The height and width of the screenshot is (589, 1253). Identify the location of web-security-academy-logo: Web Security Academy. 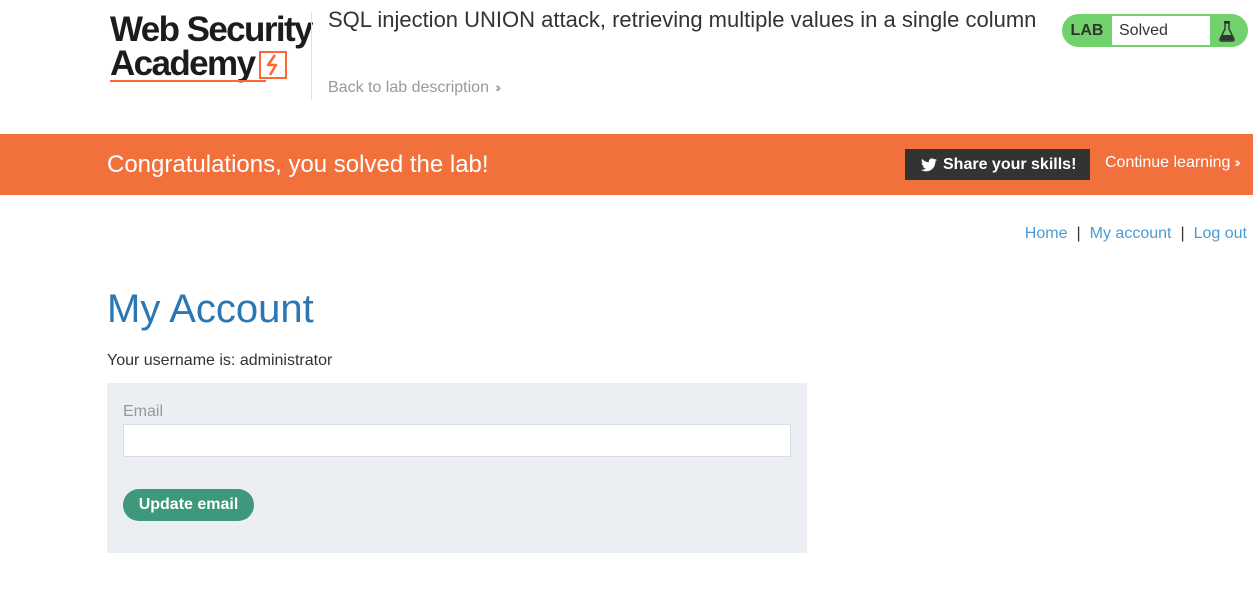
(211, 48).